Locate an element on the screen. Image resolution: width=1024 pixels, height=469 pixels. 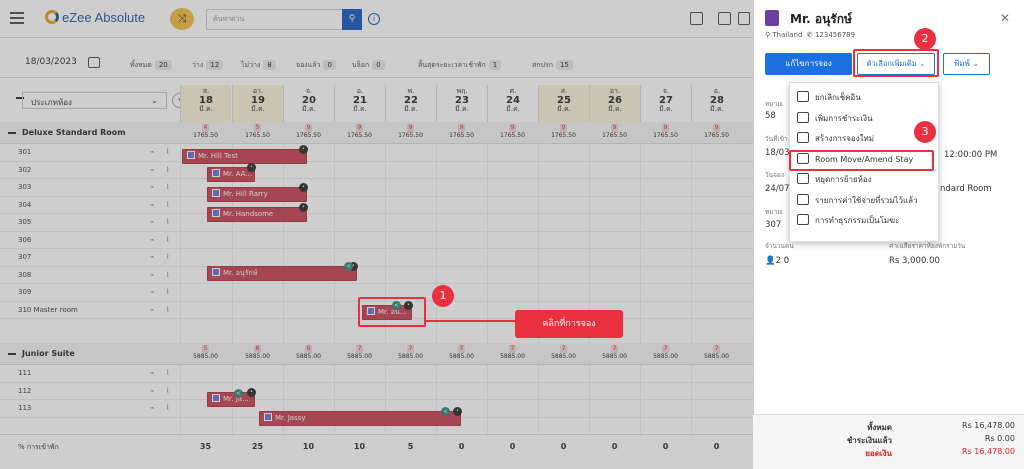
building-icon is located at coordinates (772, 18).